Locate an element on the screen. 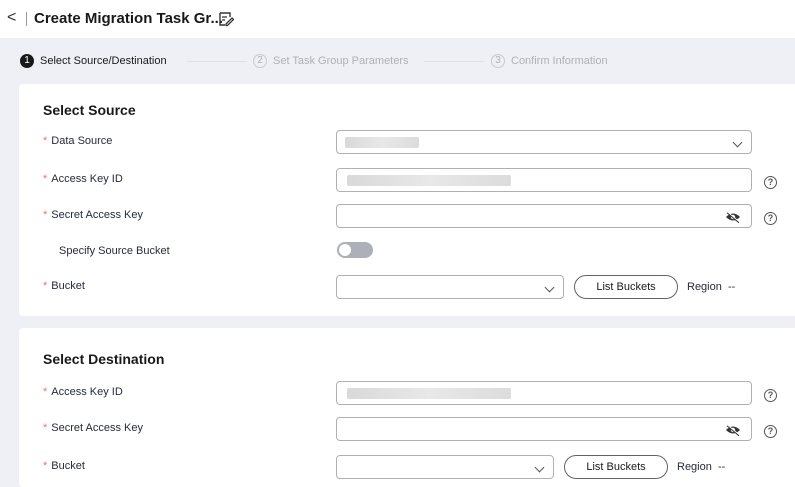 Image resolution: width=795 pixels, height=487 pixels. destination-bucket-select is located at coordinates (445, 467).